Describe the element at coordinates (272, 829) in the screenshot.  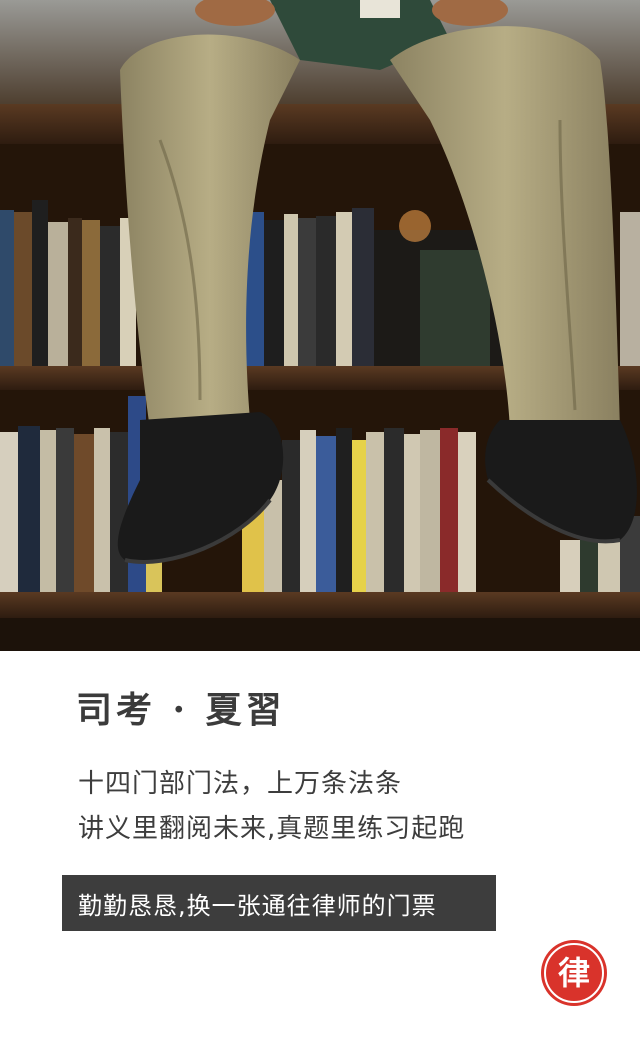
I see `subtitle-line-2: 讲义里翻阅未来,真题里练习起跑` at that location.